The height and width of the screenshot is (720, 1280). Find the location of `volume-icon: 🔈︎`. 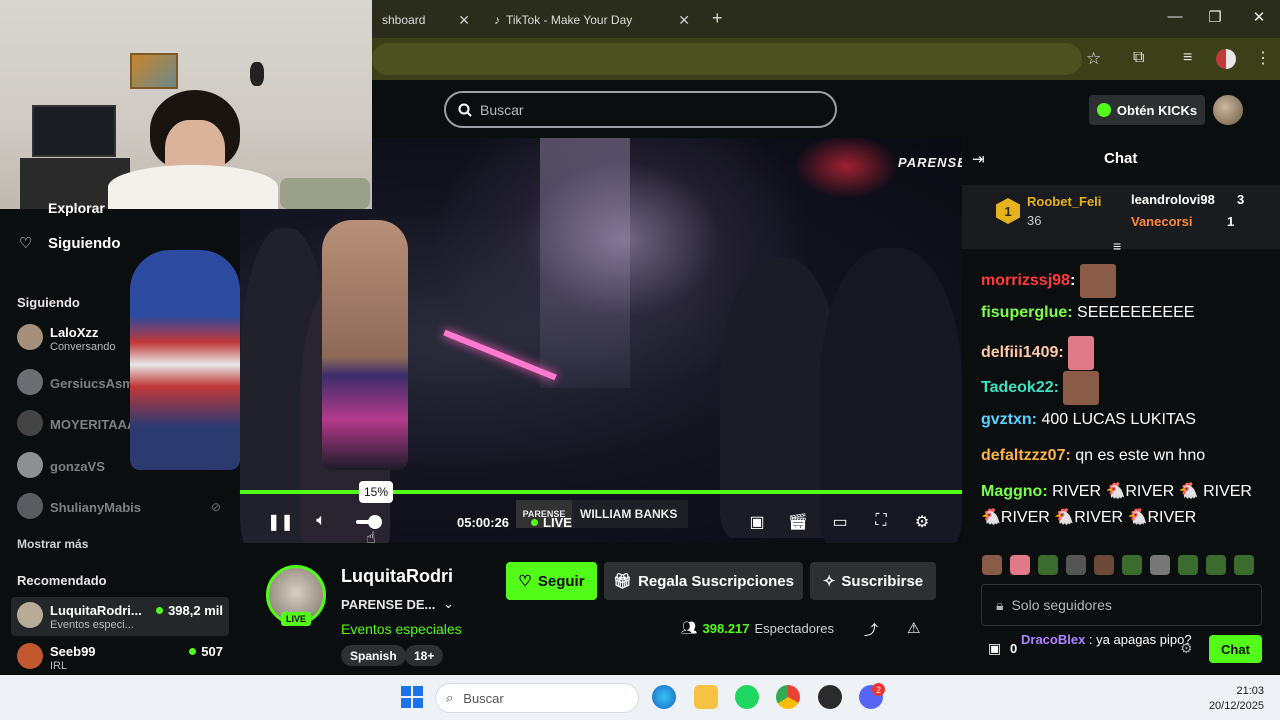

volume-icon: 🔈︎ is located at coordinates (321, 521).